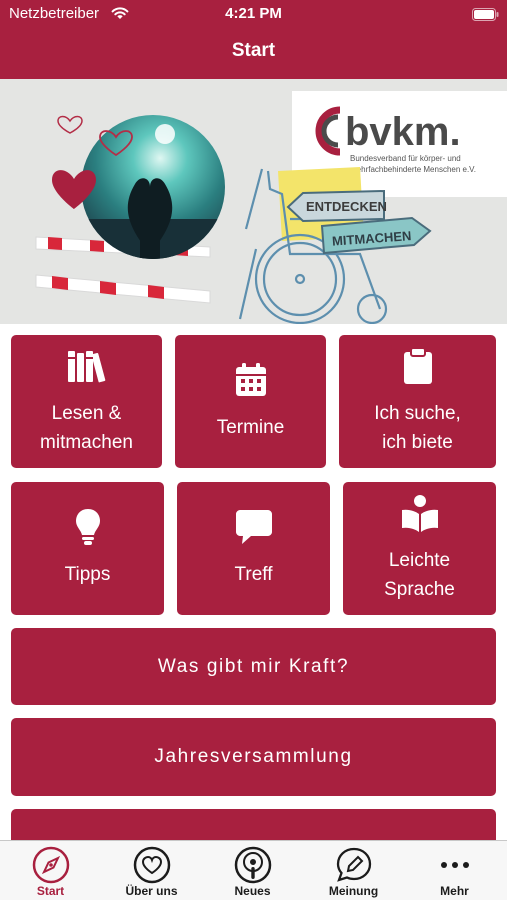  What do you see at coordinates (417, 413) in the screenshot?
I see `tile-label-line1: Ich suche,` at bounding box center [417, 413].